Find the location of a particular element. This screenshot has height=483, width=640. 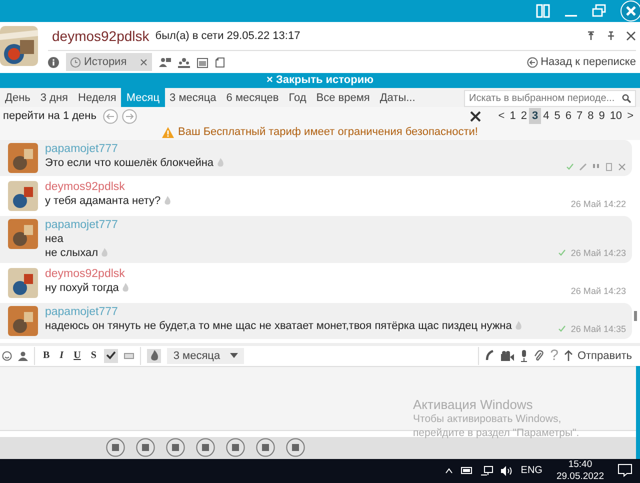

page-link: 6 is located at coordinates (568, 116).